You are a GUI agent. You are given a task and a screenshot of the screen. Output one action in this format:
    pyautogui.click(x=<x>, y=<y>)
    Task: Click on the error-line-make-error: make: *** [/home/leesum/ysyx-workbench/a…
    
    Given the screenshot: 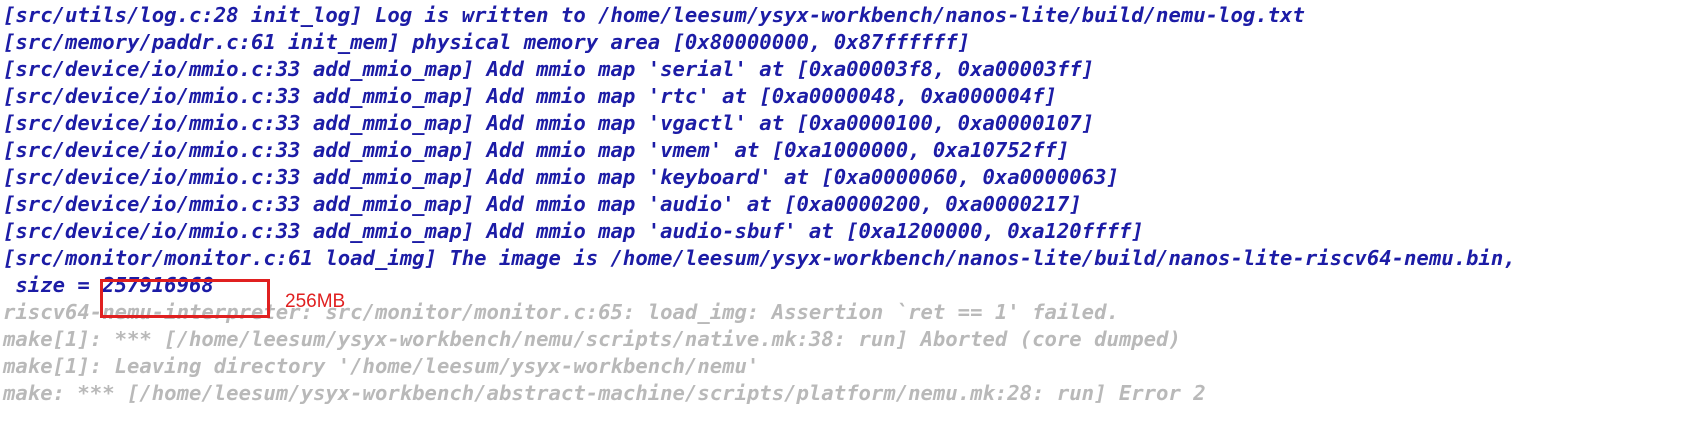 What is the action you would take?
    pyautogui.click(x=604, y=393)
    